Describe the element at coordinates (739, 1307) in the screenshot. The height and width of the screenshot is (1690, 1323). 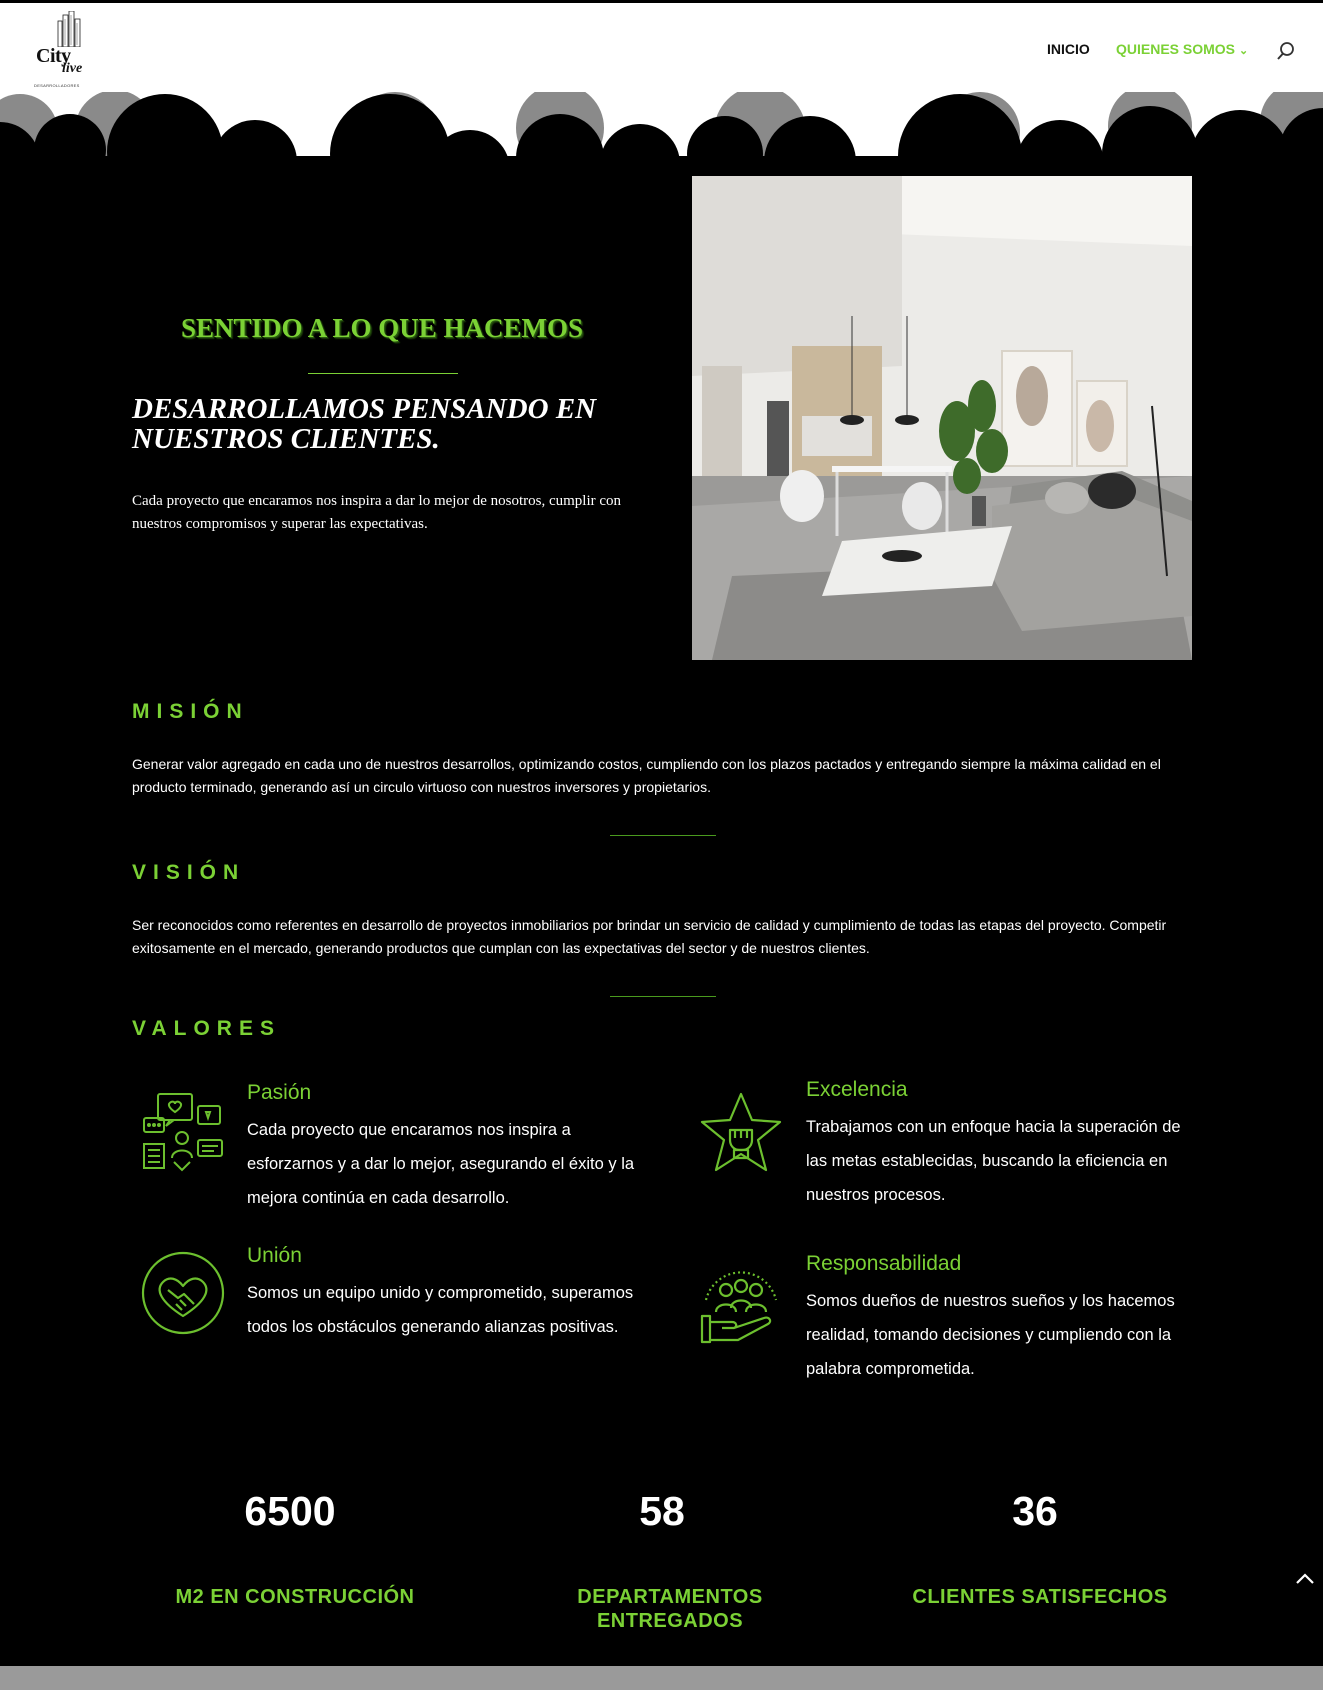
I see `team-hand-icon` at that location.